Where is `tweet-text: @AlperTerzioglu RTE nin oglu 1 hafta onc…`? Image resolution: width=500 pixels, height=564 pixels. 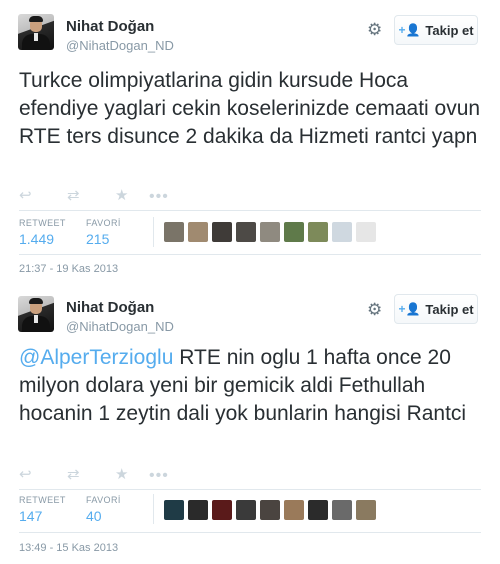
tweet-text: @AlperTerzioglu RTE nin oglu 1 hafta onc… is located at coordinates (254, 386).